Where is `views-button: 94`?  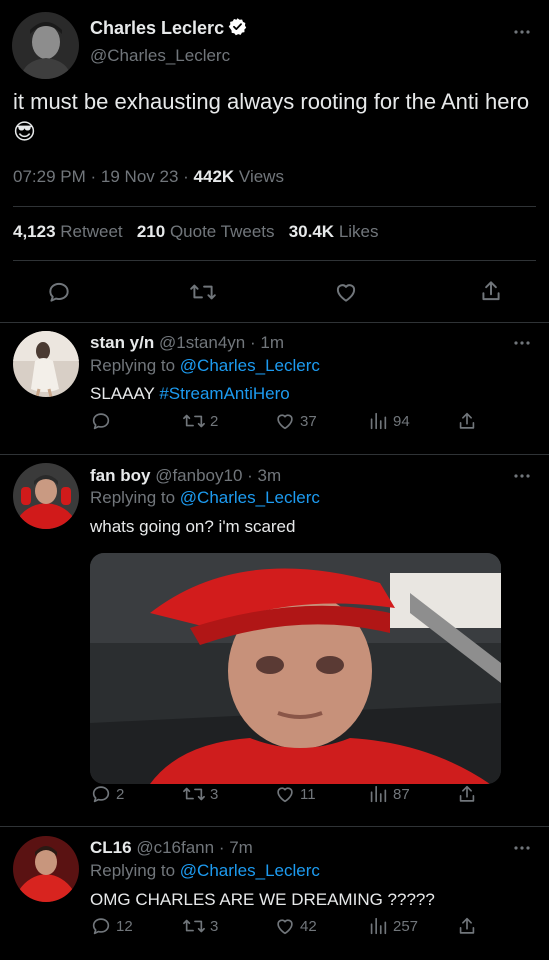 views-button: 94 is located at coordinates (388, 421).